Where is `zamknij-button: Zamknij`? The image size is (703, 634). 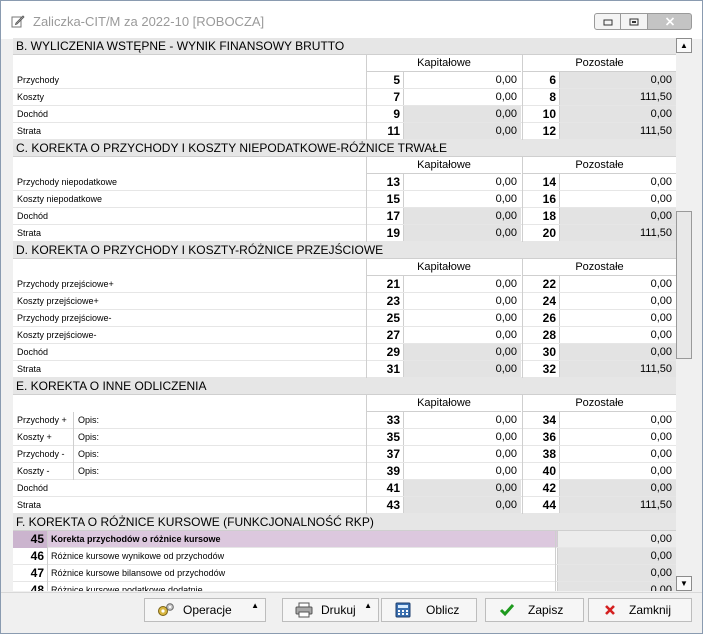
zamknij-button: Zamknij is located at coordinates (640, 610).